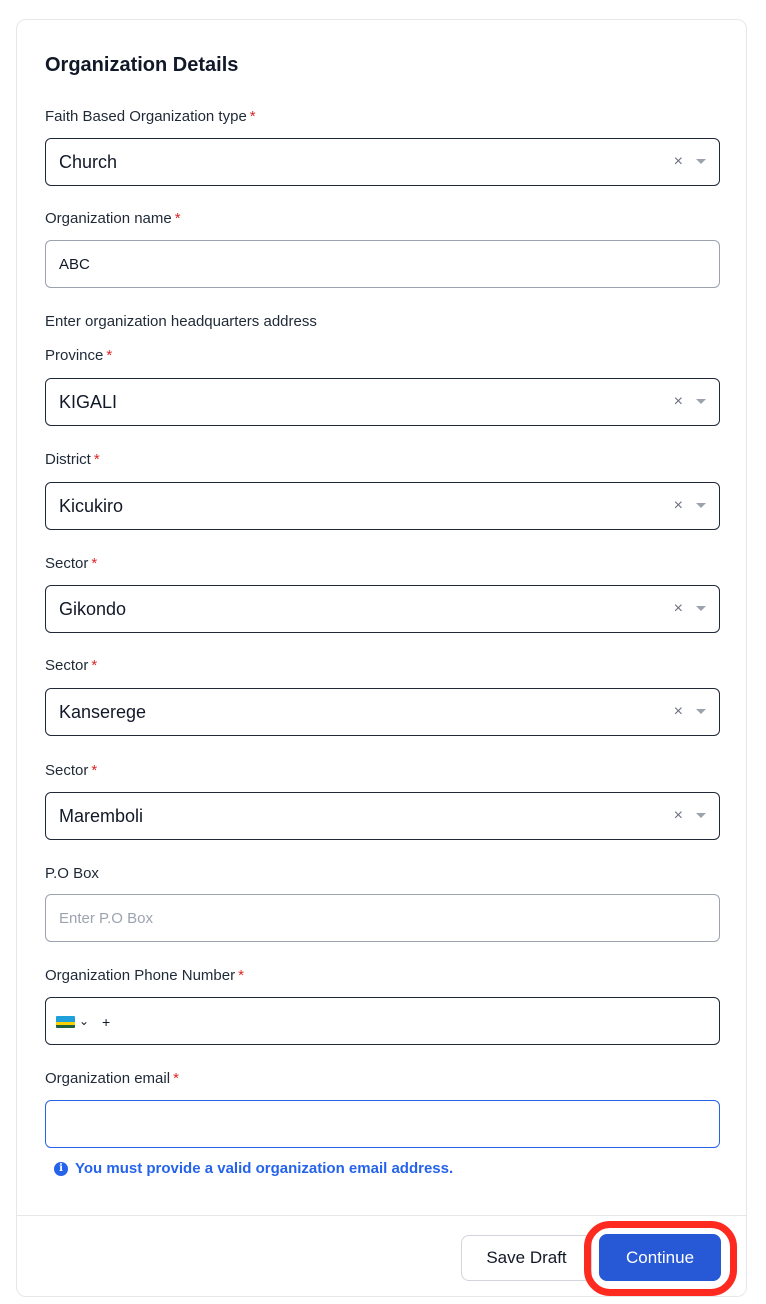  What do you see at coordinates (382, 609) in the screenshot?
I see `sector-select: Gikondo ×` at bounding box center [382, 609].